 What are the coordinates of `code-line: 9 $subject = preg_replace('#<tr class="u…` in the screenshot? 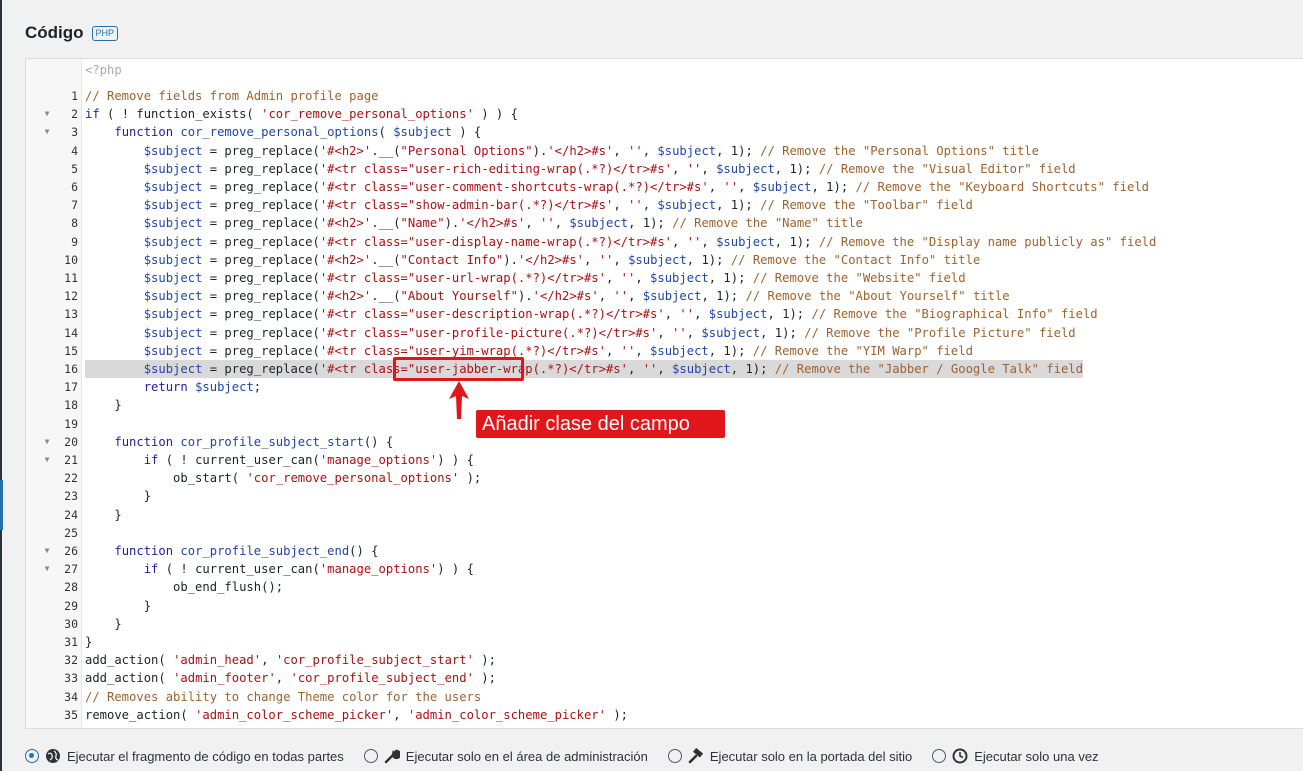 It's located at (664, 242).